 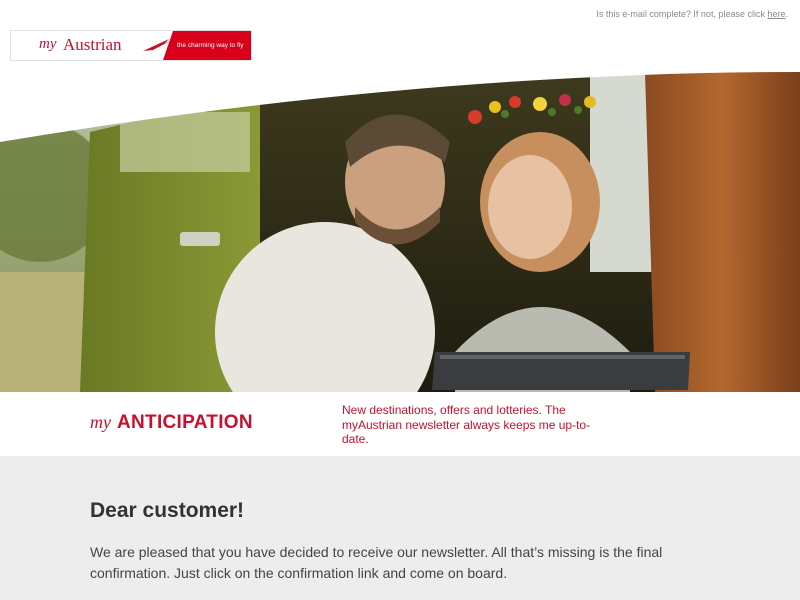 What do you see at coordinates (786, 14) in the screenshot?
I see `notice-end: .` at bounding box center [786, 14].